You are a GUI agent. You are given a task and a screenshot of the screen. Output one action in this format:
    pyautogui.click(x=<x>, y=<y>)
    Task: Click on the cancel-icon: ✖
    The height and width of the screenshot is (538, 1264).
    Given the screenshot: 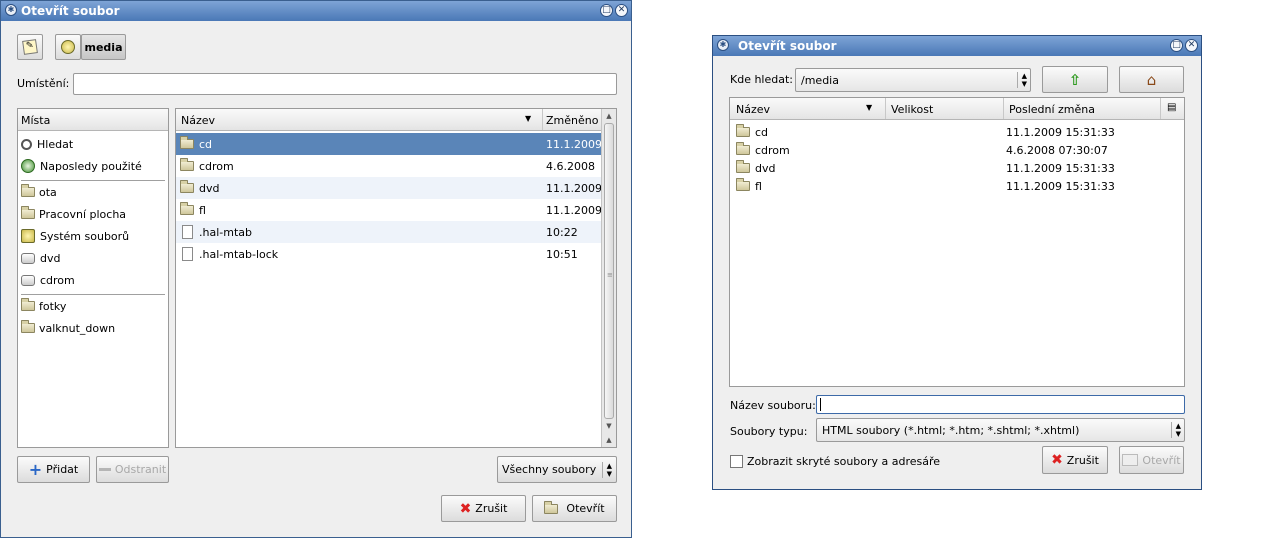 What is the action you would take?
    pyautogui.click(x=1057, y=460)
    